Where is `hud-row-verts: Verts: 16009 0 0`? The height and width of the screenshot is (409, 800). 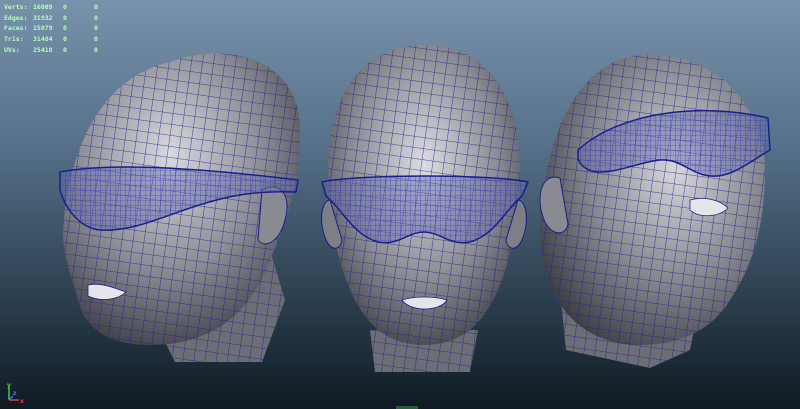
hud-row-verts: Verts: 16009 0 0 is located at coordinates (51, 7).